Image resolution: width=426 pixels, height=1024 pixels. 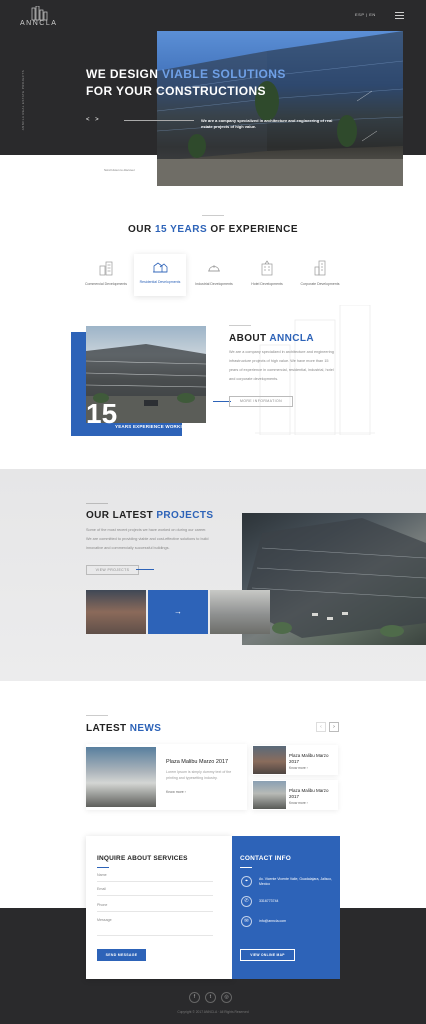 I want to click on projects-divider, so click(x=97, y=503).